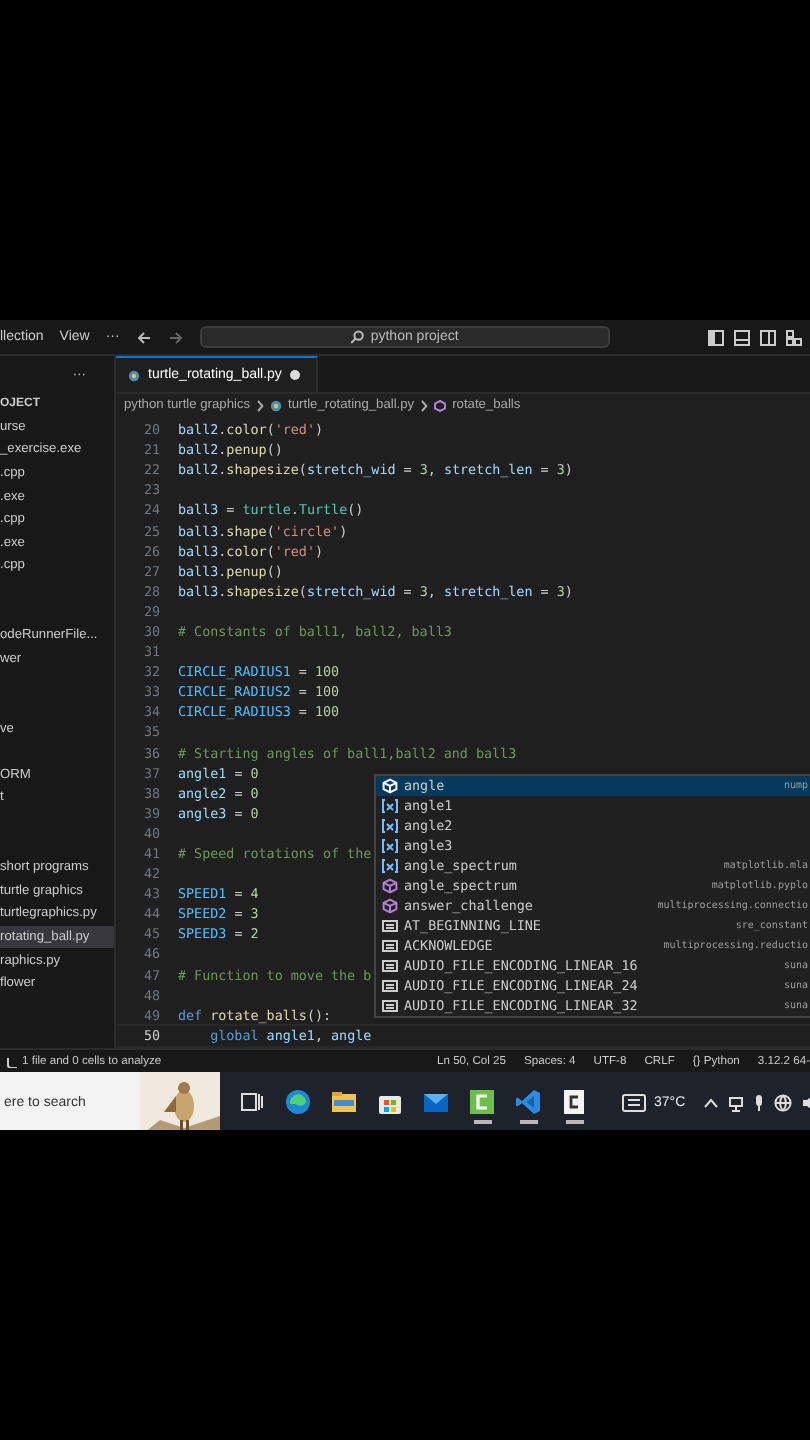 Image resolution: width=810 pixels, height=1440 pixels. What do you see at coordinates (357, 337) in the screenshot?
I see `search-icon` at bounding box center [357, 337].